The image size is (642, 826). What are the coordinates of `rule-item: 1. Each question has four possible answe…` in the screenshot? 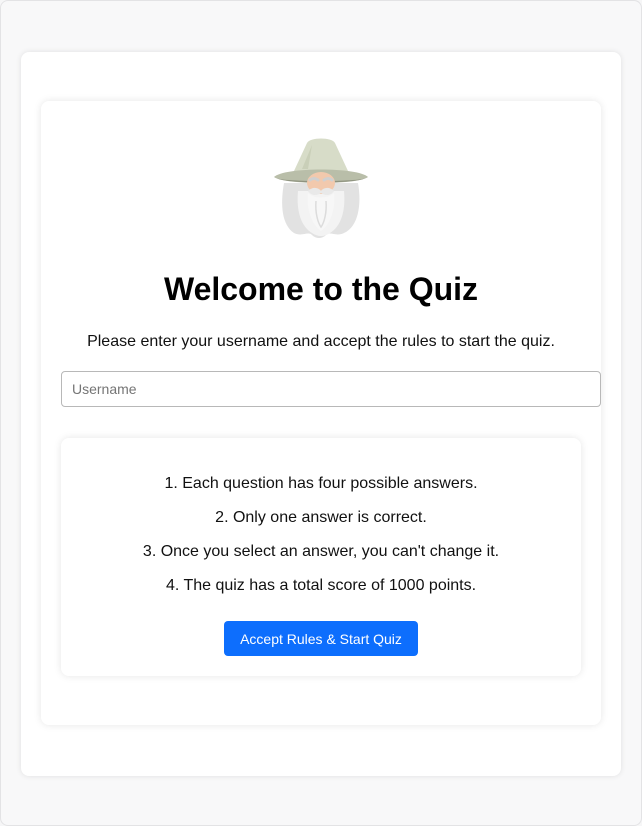 It's located at (321, 483).